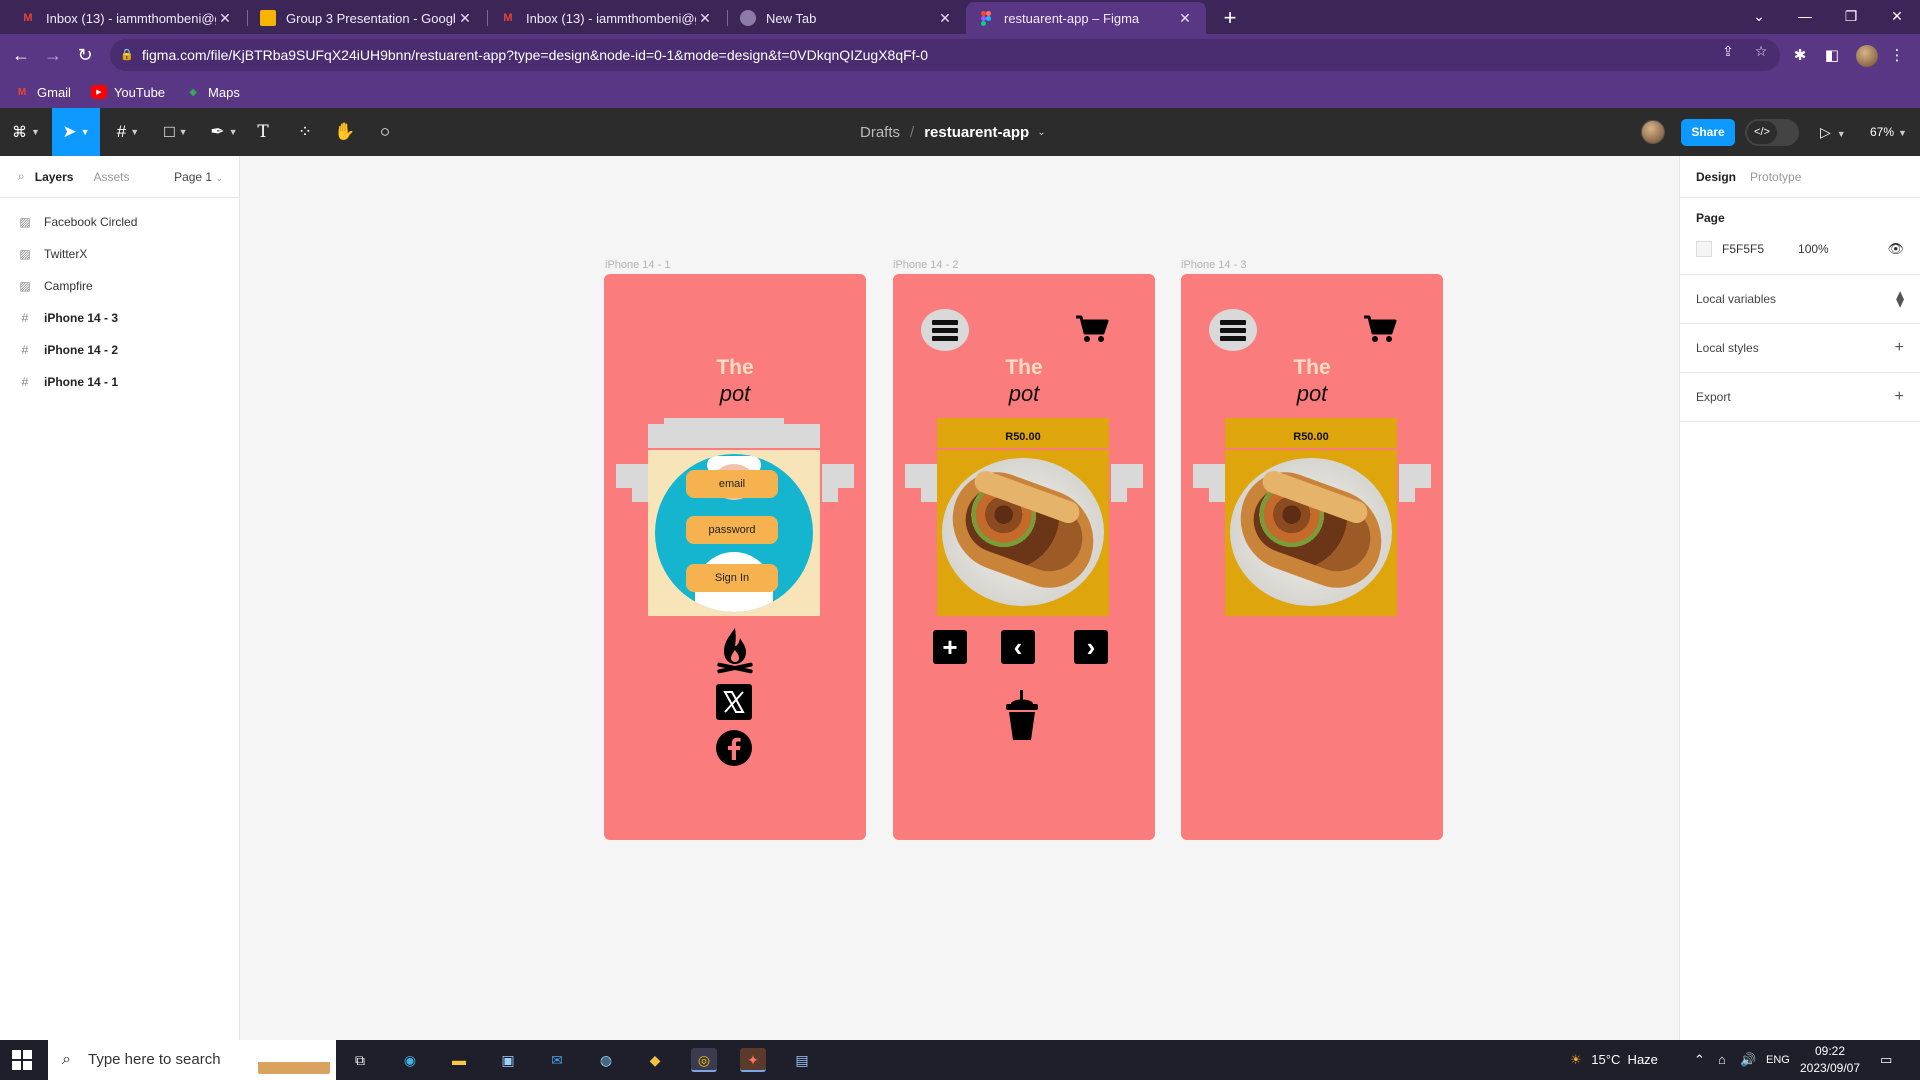 Image resolution: width=1920 pixels, height=1080 pixels. What do you see at coordinates (263, 132) in the screenshot?
I see `text-tool-button: T` at bounding box center [263, 132].